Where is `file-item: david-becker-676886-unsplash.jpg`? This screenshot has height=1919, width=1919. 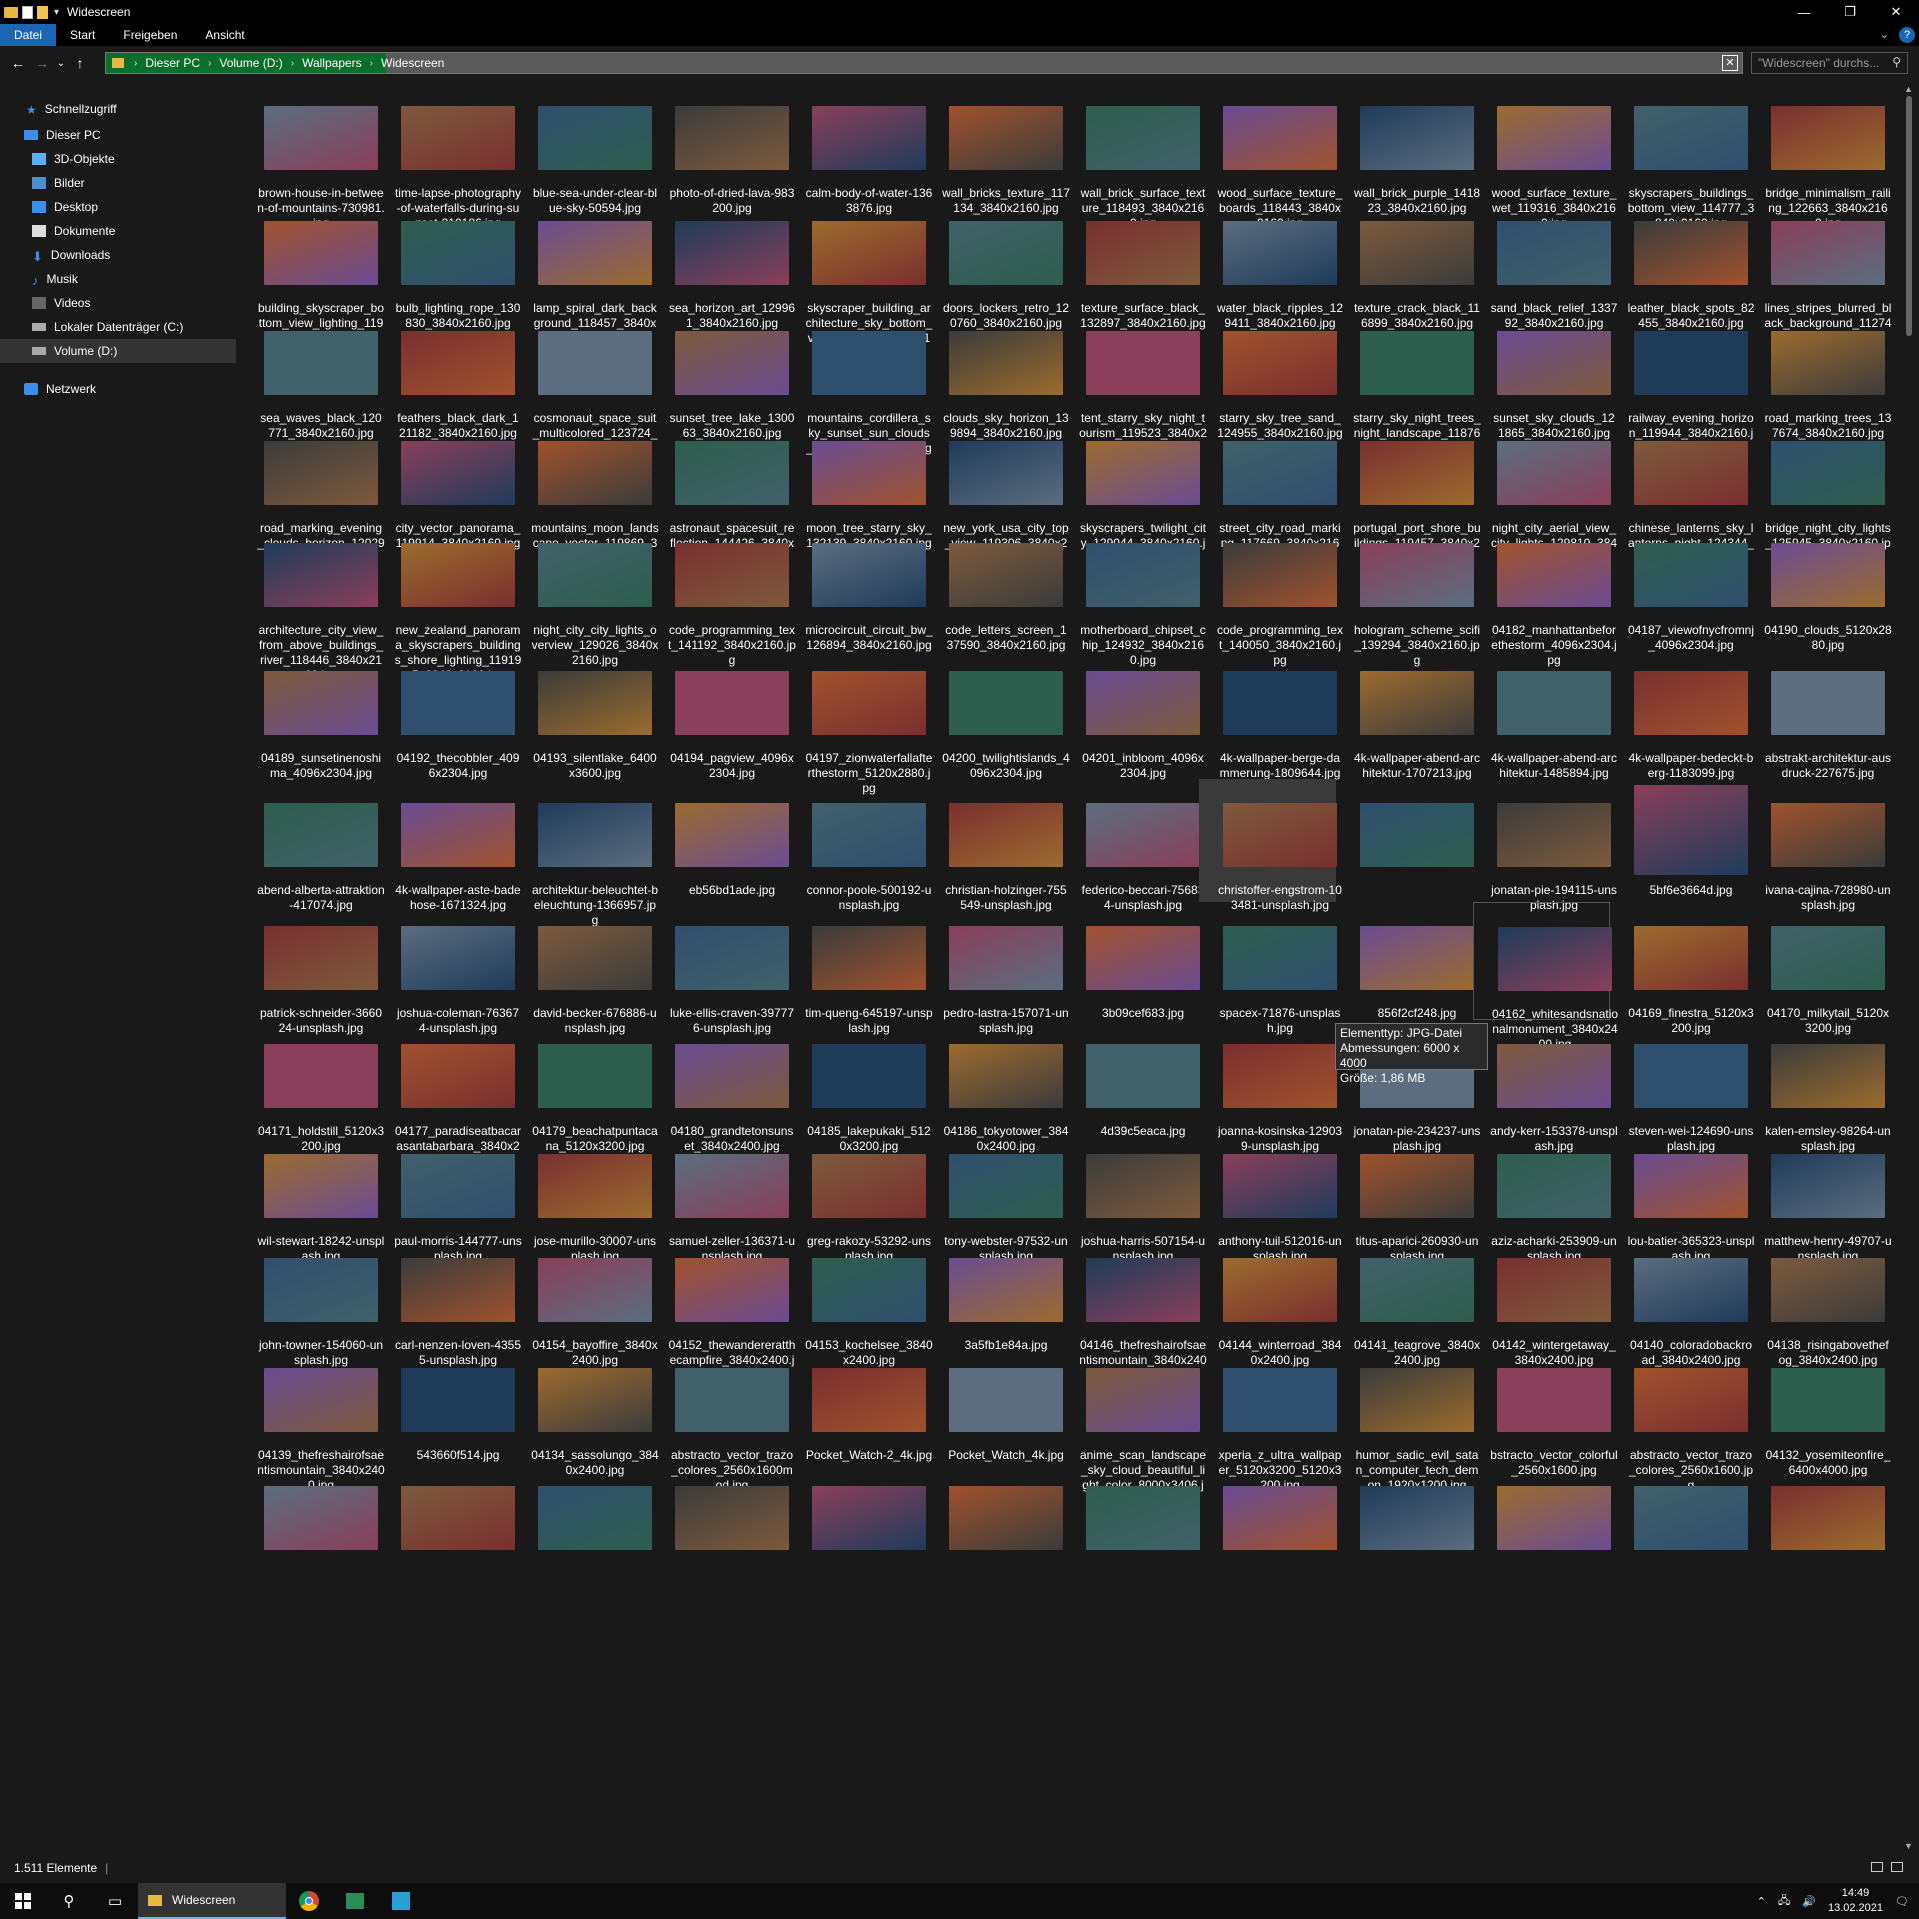 file-item: david-becker-676886-unsplash.jpg is located at coordinates (585, 968).